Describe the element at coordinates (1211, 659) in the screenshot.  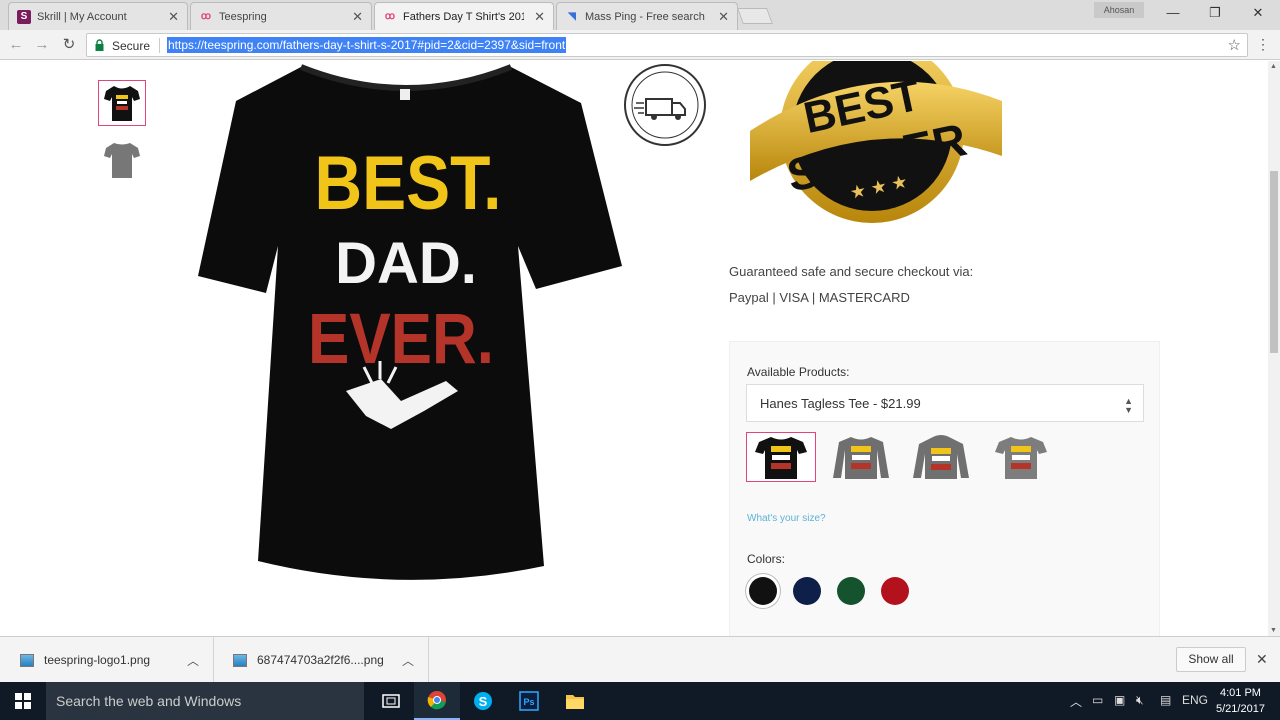
I see `show-all-button: Show all` at that location.